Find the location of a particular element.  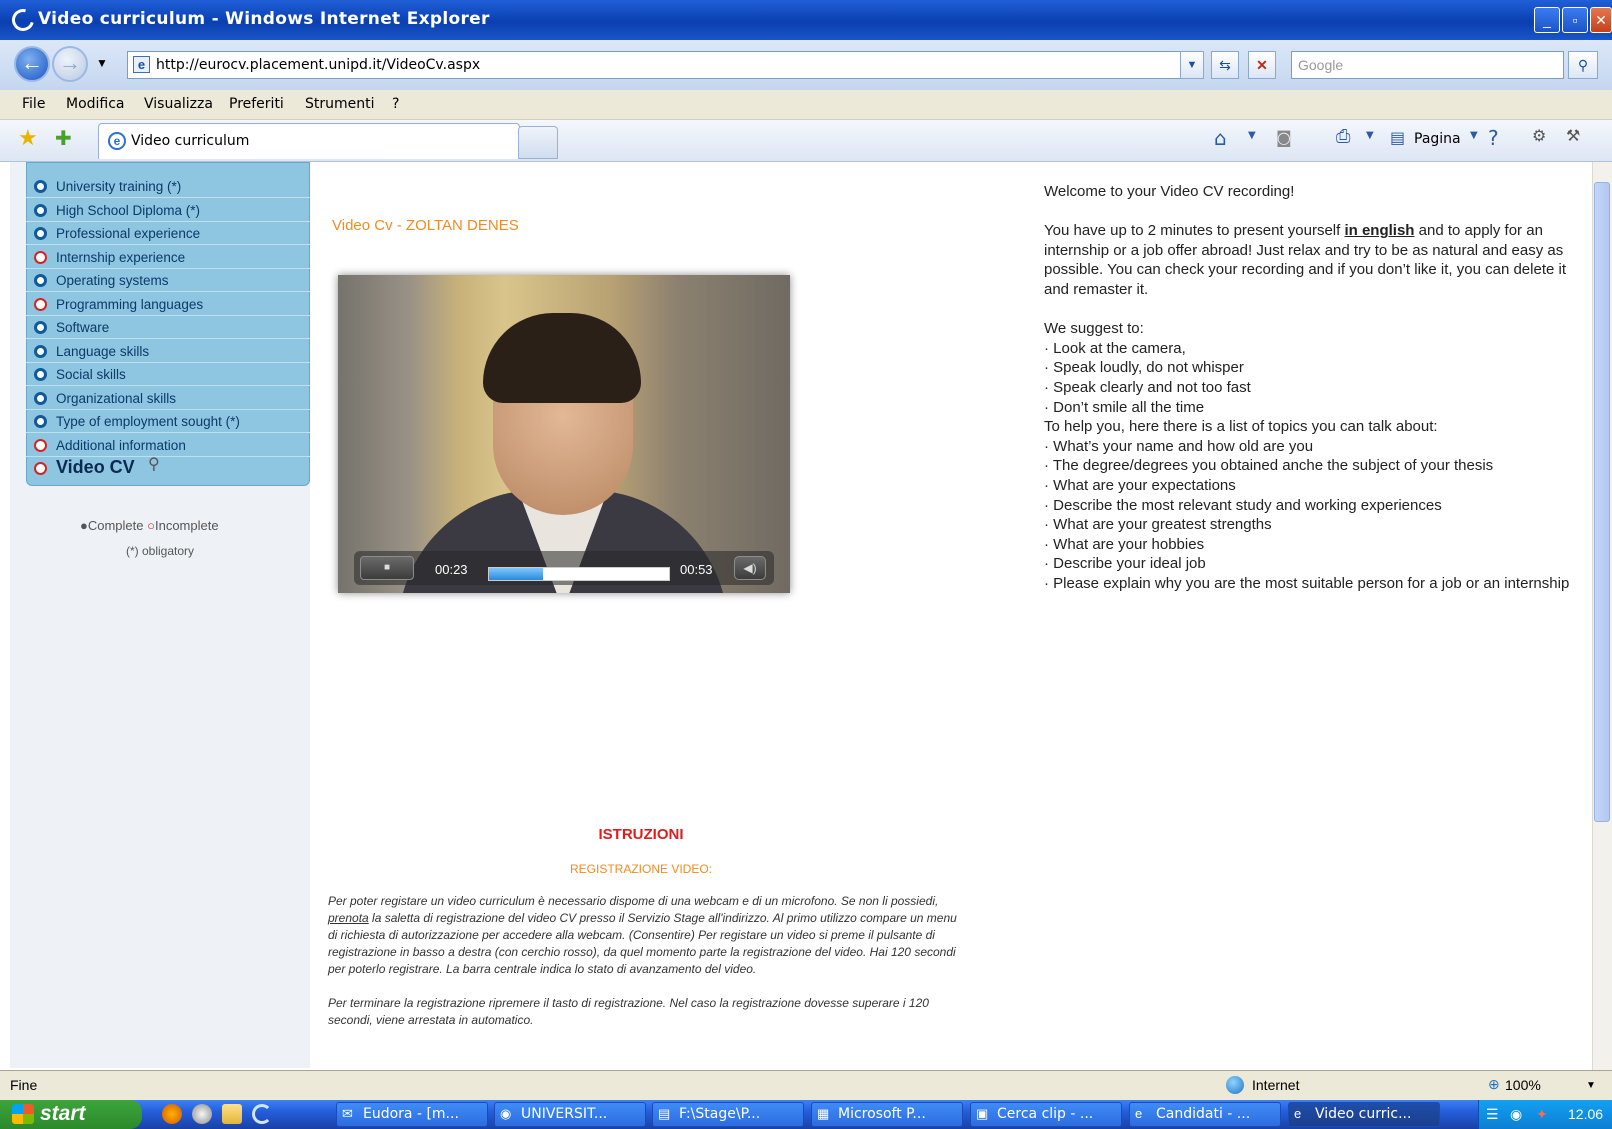

topic-item: · Describe your ideal job is located at coordinates (1125, 564).